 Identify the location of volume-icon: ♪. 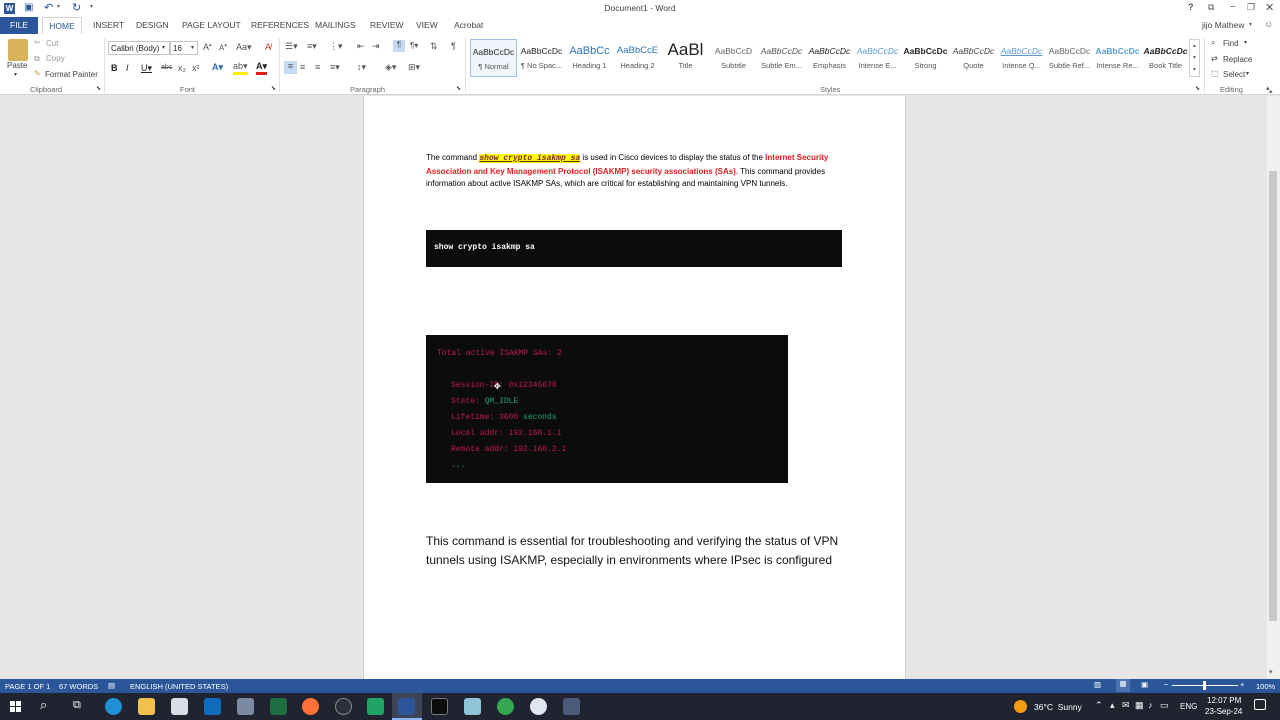
(1150, 705).